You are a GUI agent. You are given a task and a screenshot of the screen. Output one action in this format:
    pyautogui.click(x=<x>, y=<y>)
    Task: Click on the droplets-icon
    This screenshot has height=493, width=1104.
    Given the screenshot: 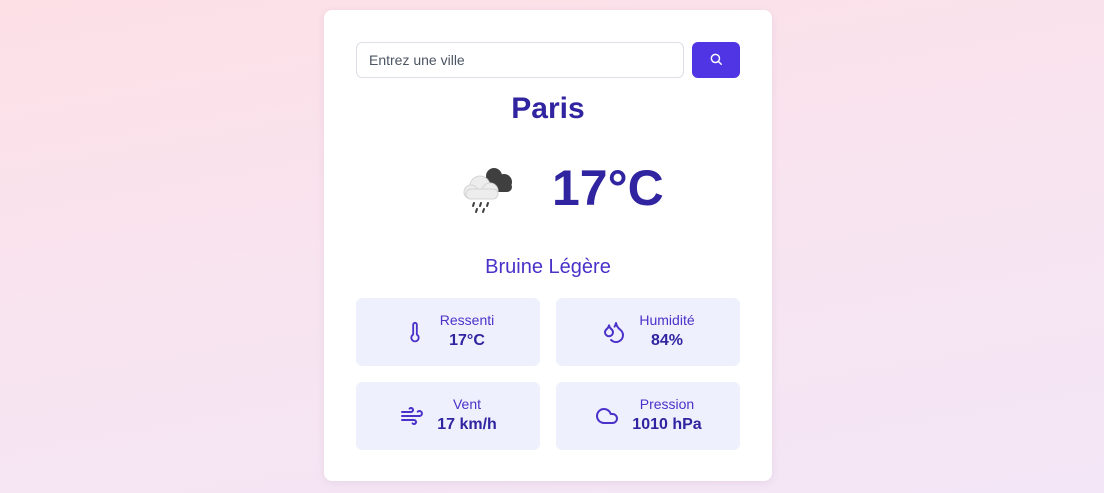 What is the action you would take?
    pyautogui.click(x=614, y=332)
    